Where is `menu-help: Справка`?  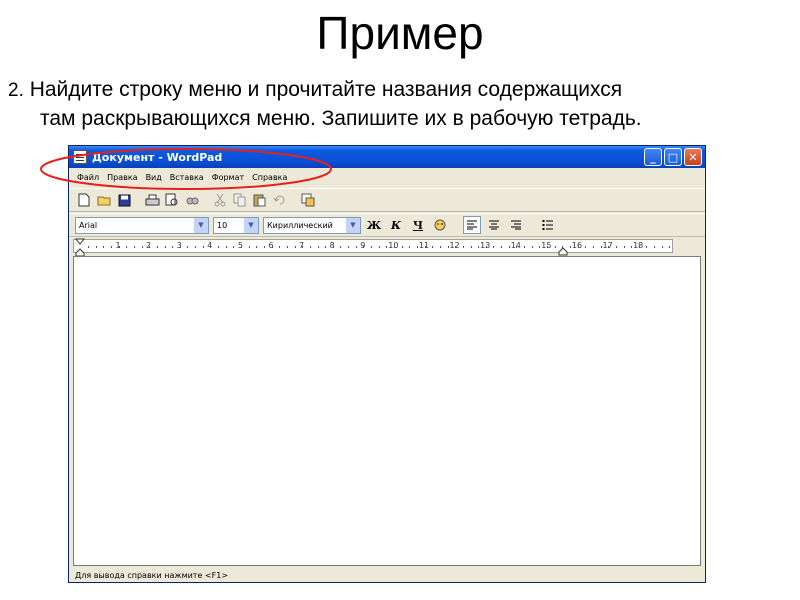 menu-help: Справка is located at coordinates (269, 177).